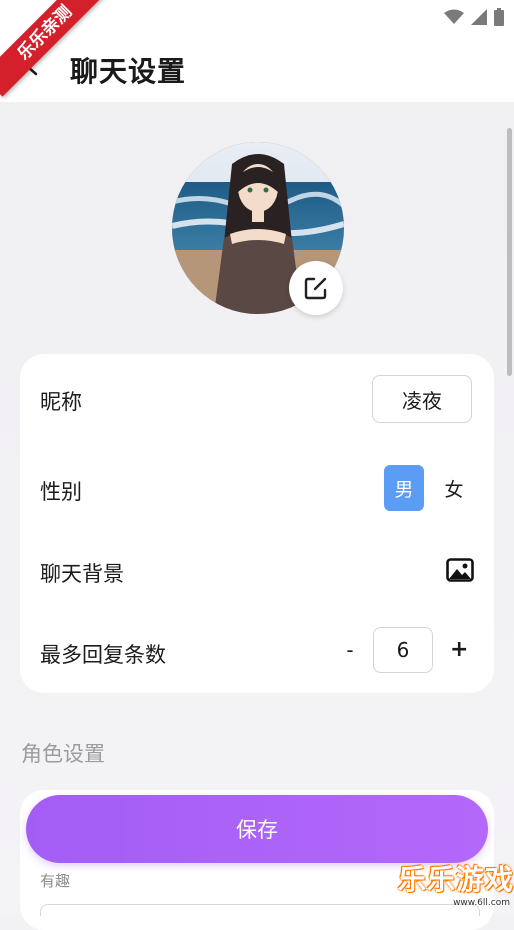 The image size is (514, 930). Describe the element at coordinates (456, 879) in the screenshot. I see `watermark-text: 乐乐游戏` at that location.